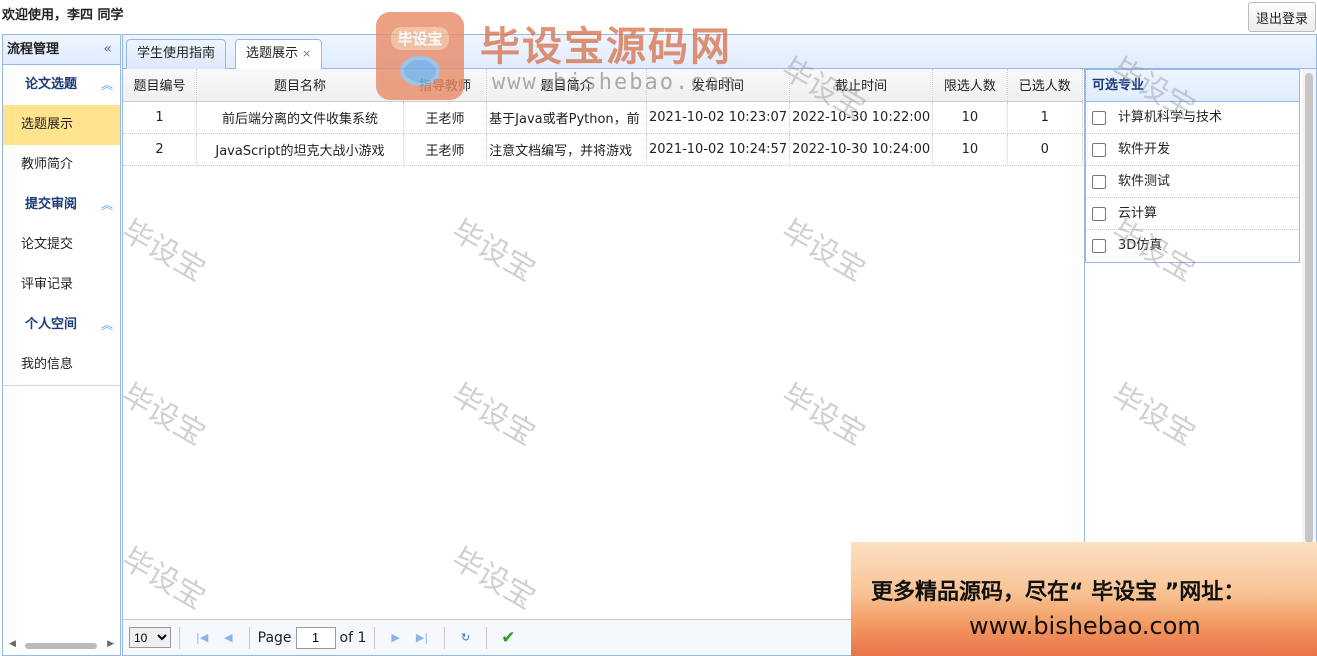 The width and height of the screenshot is (1317, 656). What do you see at coordinates (110, 644) in the screenshot?
I see `scroll-right-icon: ▶` at bounding box center [110, 644].